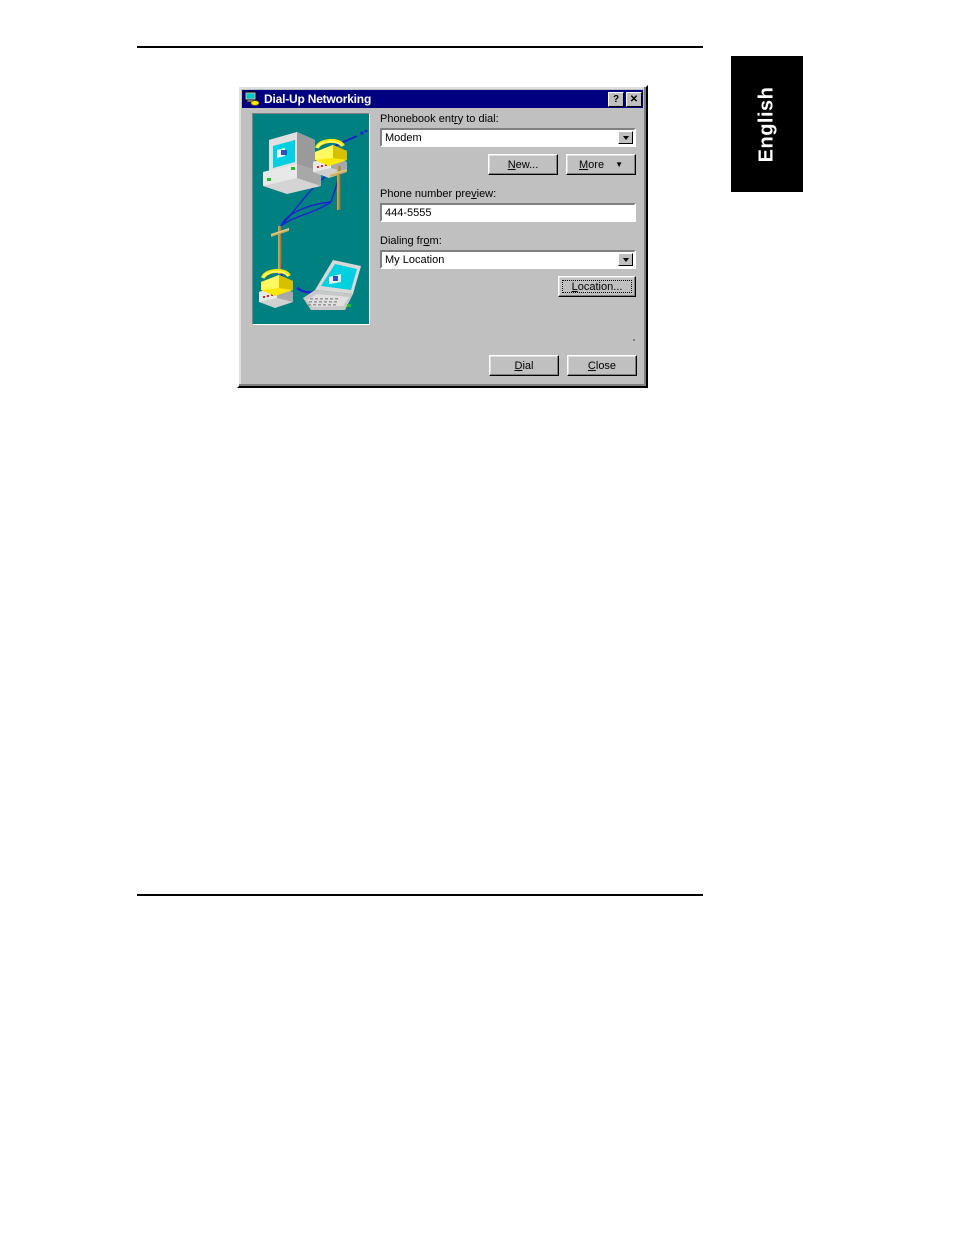 The width and height of the screenshot is (954, 1235). I want to click on page-rule-bottom, so click(420, 895).